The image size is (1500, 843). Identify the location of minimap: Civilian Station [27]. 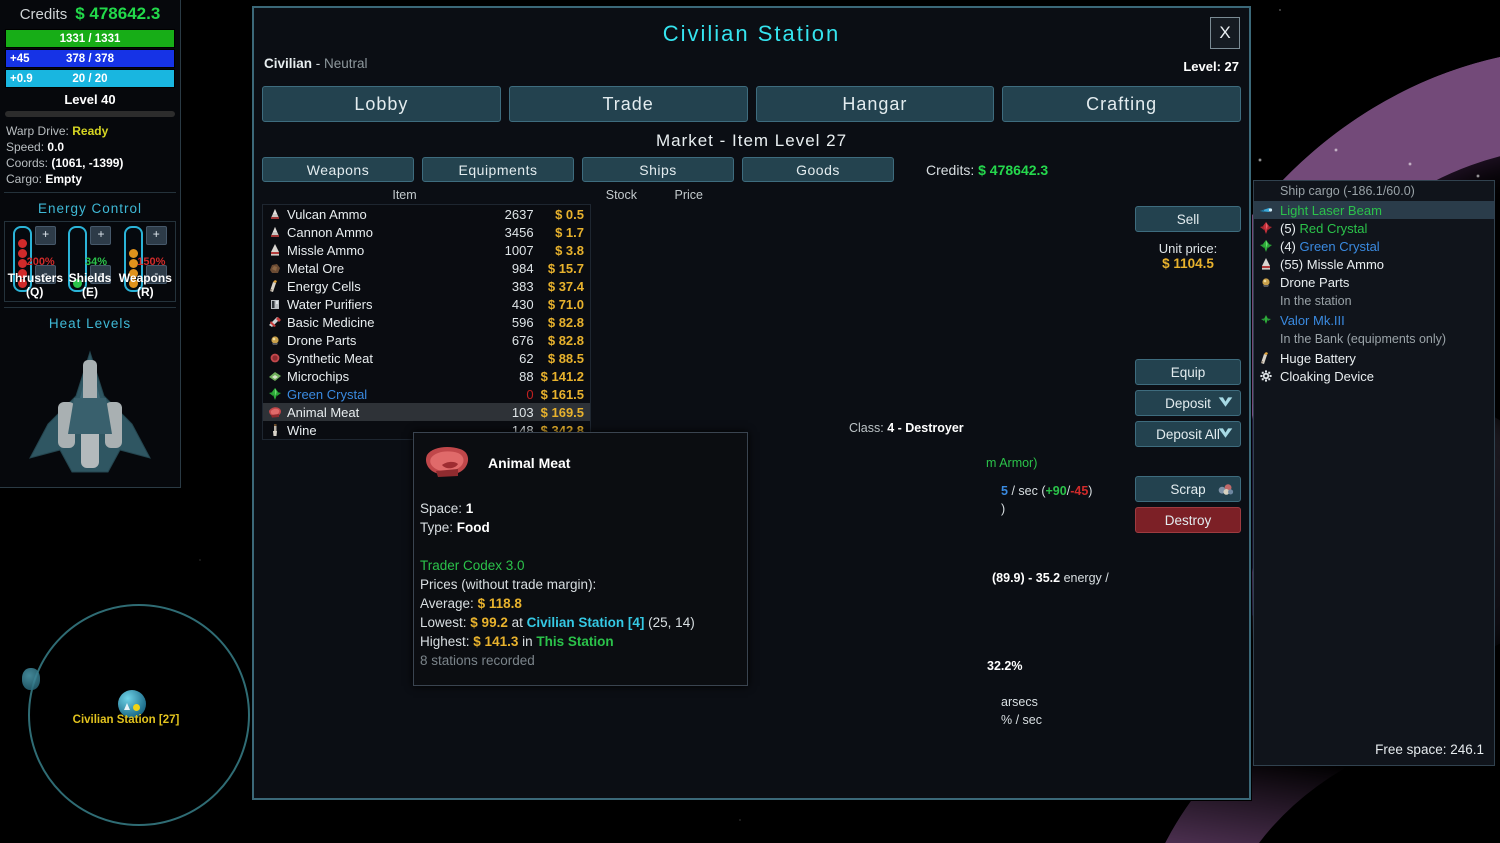
(126, 716).